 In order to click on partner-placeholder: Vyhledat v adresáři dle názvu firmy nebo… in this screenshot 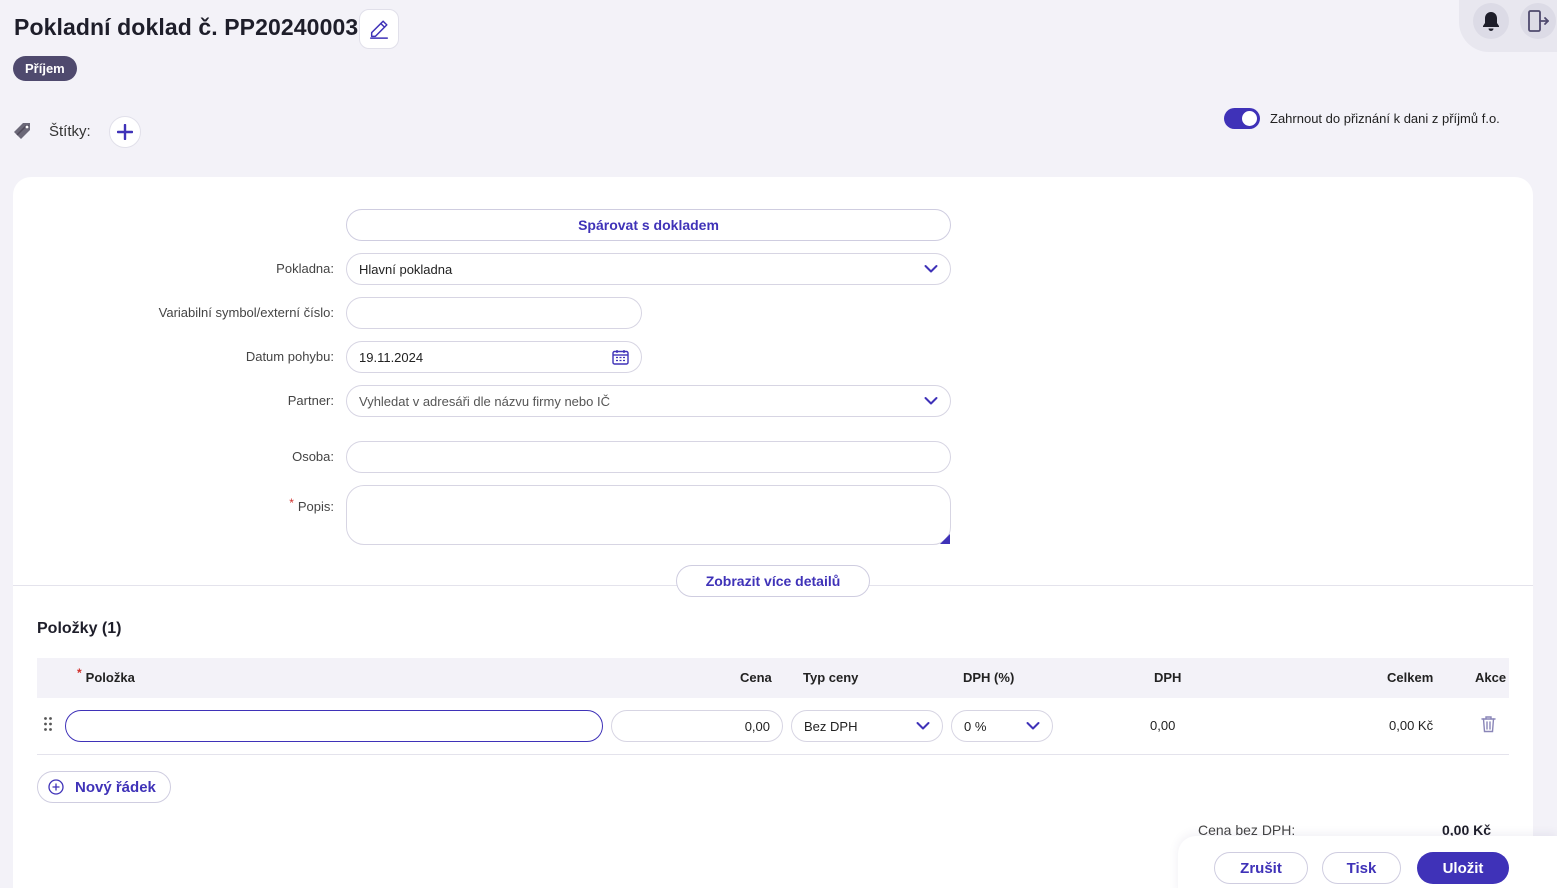, I will do `click(484, 401)`.